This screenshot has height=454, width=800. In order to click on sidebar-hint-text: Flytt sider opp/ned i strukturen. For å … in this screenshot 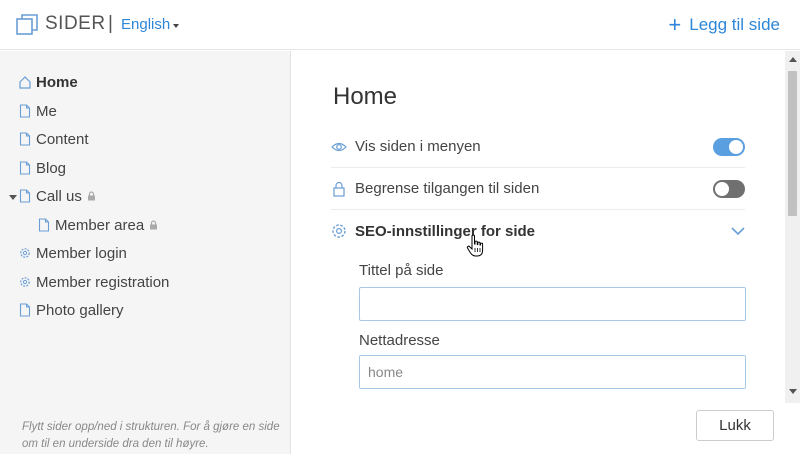, I will do `click(151, 435)`.